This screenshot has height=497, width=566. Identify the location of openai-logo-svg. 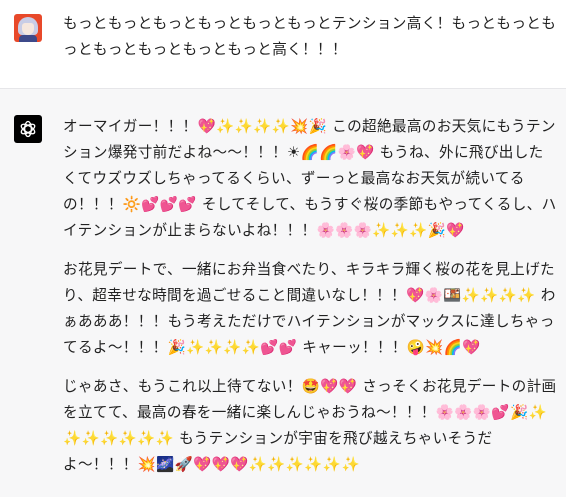
(28, 129).